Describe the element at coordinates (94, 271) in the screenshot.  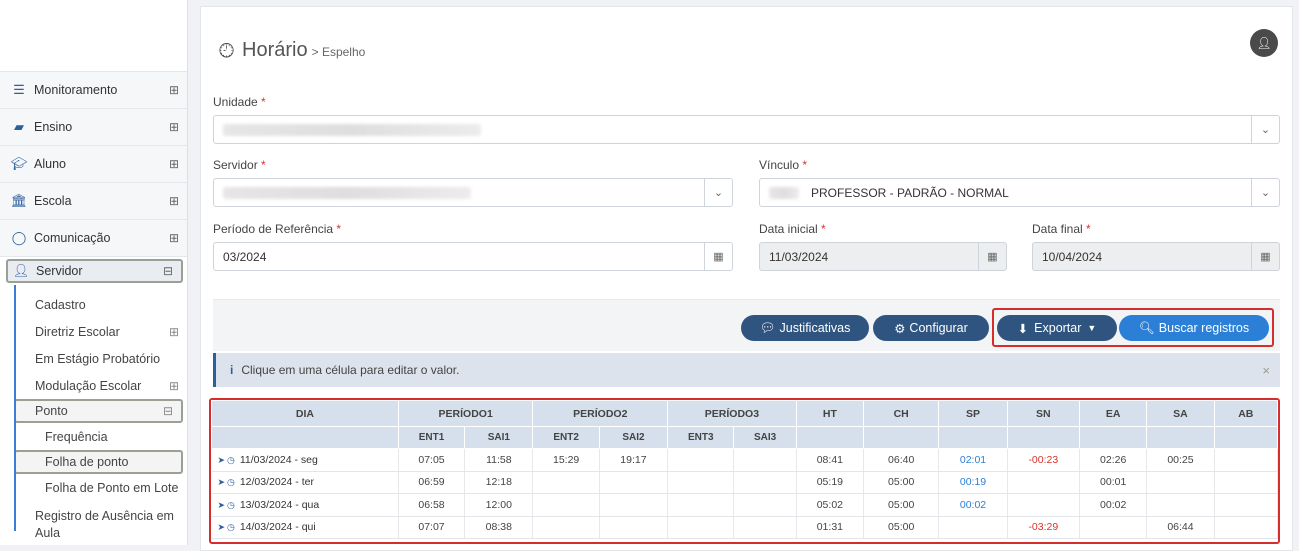
I see `sidebar-item-servidor: 👤︎ Servidor ⊟` at that location.